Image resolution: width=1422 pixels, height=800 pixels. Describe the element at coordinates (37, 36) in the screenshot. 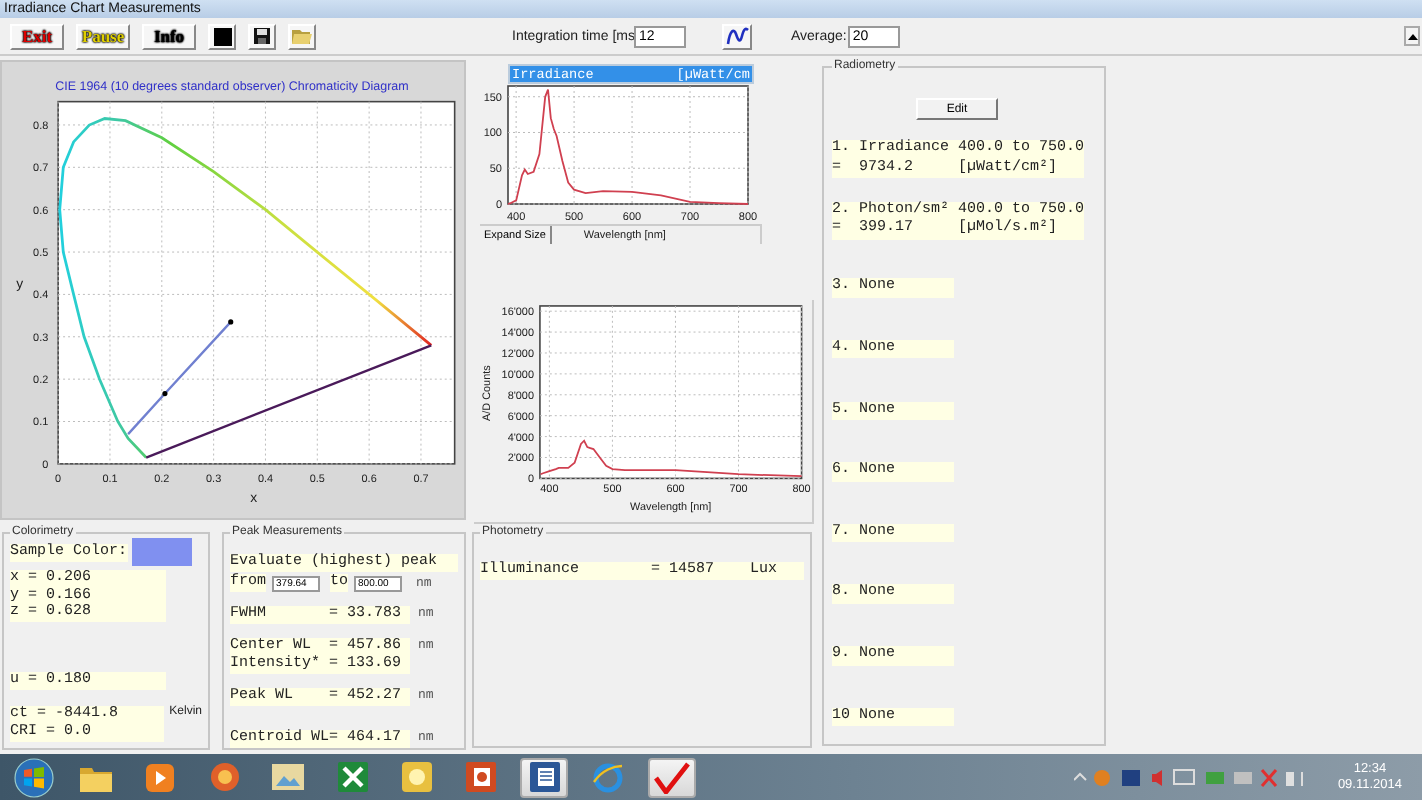

I see `toolbar-button: Exit` at that location.